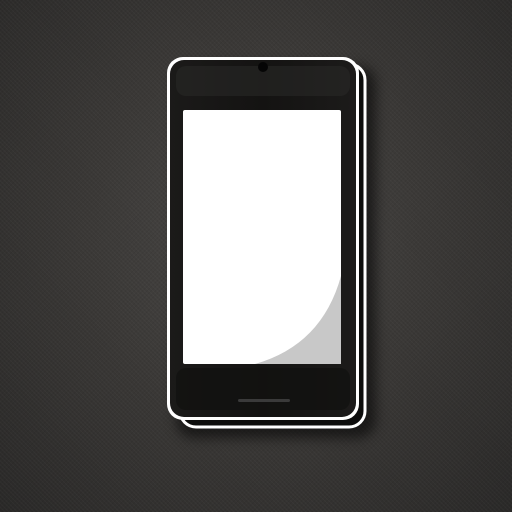 The width and height of the screenshot is (512, 512). What do you see at coordinates (263, 389) in the screenshot?
I see `bottom-bezel` at bounding box center [263, 389].